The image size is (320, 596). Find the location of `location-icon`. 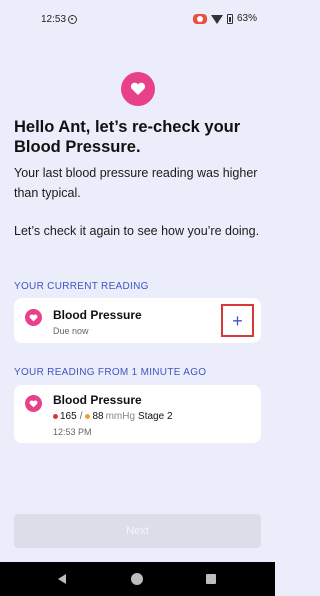

location-icon is located at coordinates (72, 19).